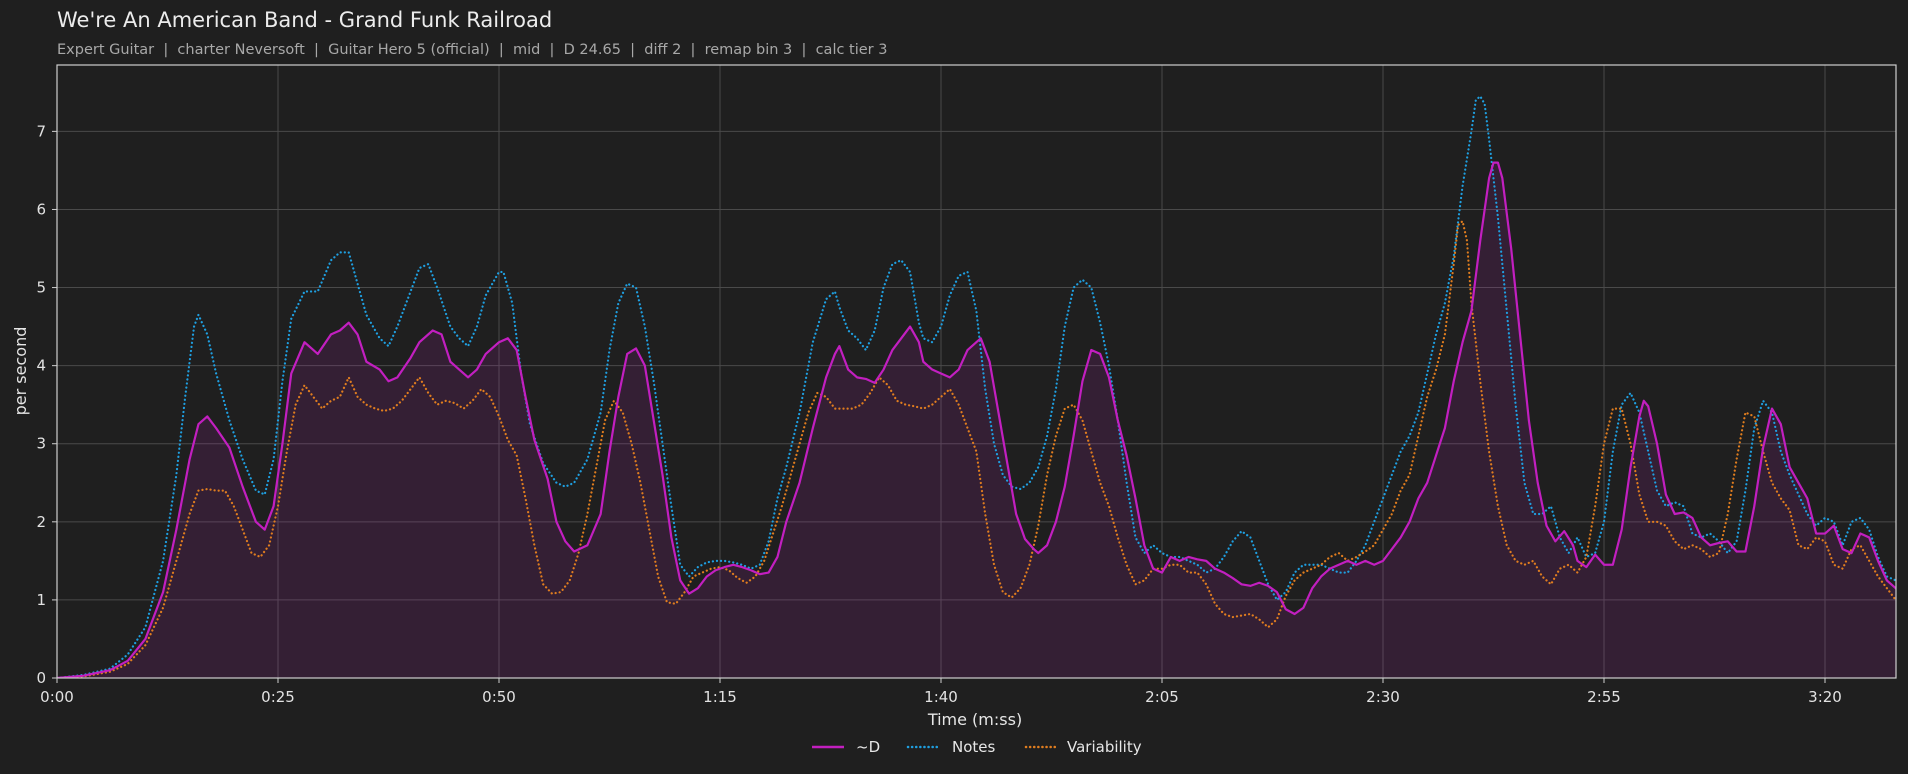 This screenshot has width=1908, height=774. What do you see at coordinates (41, 209) in the screenshot?
I see `y-tick-label: 6` at bounding box center [41, 209].